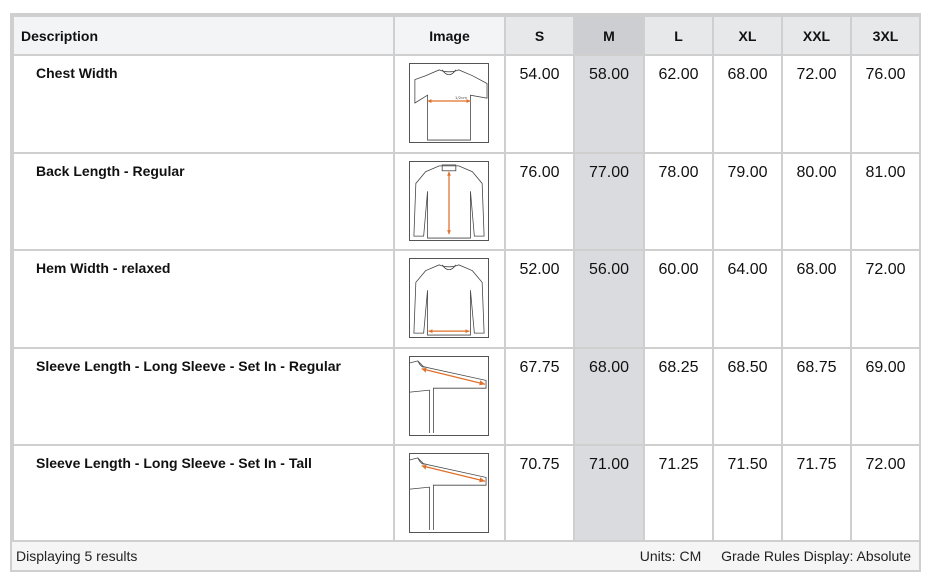 The width and height of the screenshot is (938, 588). Describe the element at coordinates (203, 35) in the screenshot. I see `header-description: Description` at that location.